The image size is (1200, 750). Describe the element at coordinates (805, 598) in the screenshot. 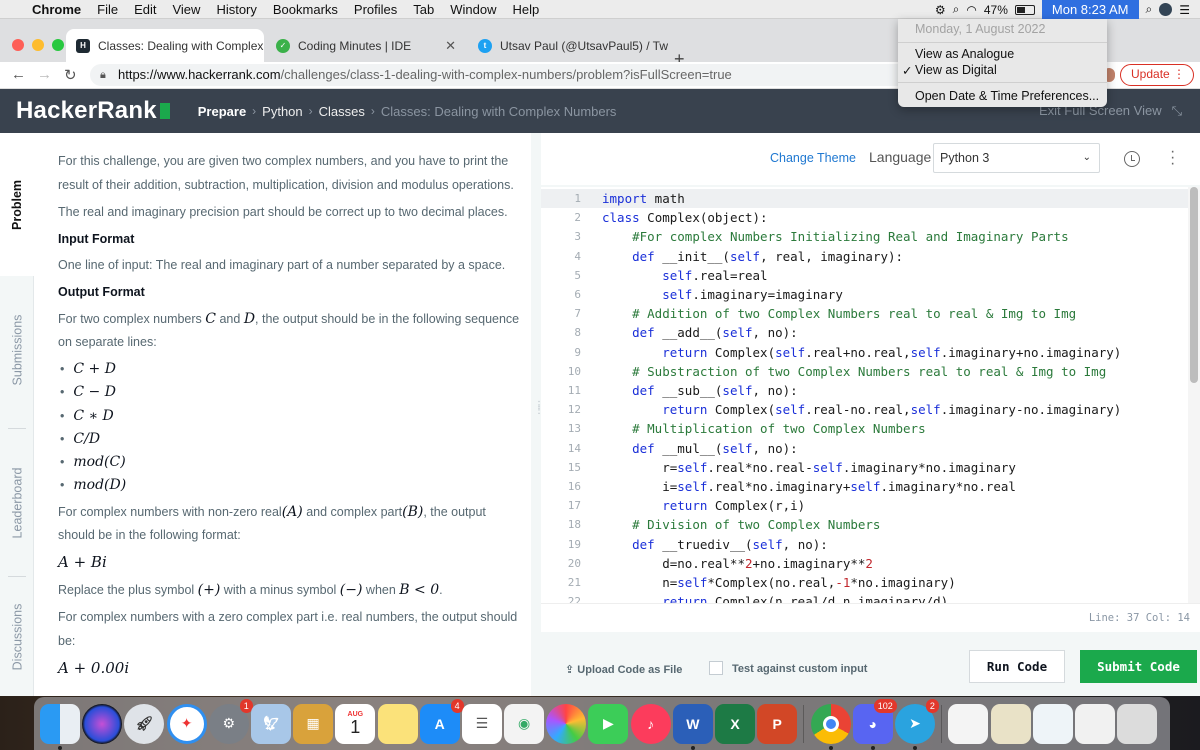

I see `code-text: return Complex(n.real/d,n.imaginary/d)` at that location.